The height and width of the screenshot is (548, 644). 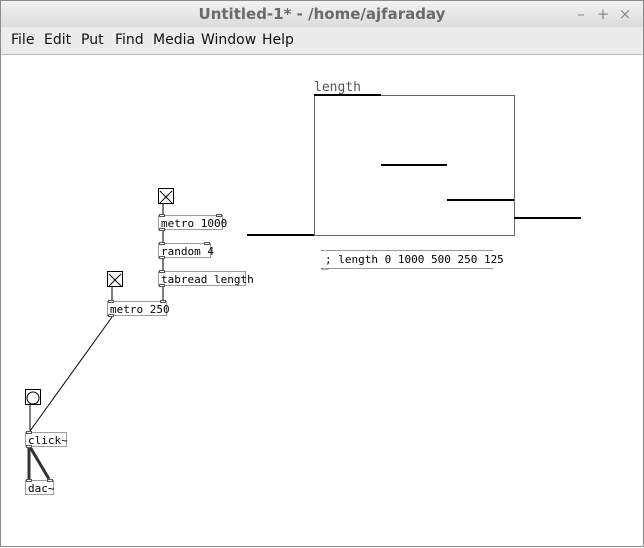 I want to click on toggle-metro250, so click(x=115, y=279).